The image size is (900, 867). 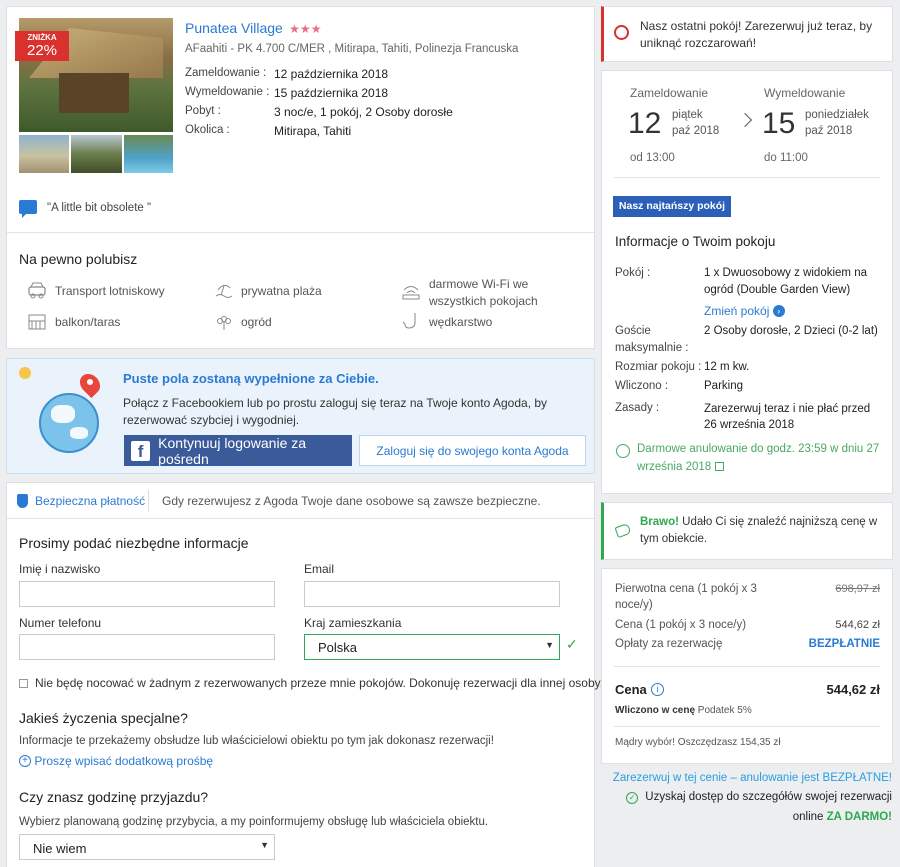 I want to click on area-value: Mitirapa, Tahiti, so click(x=313, y=131).